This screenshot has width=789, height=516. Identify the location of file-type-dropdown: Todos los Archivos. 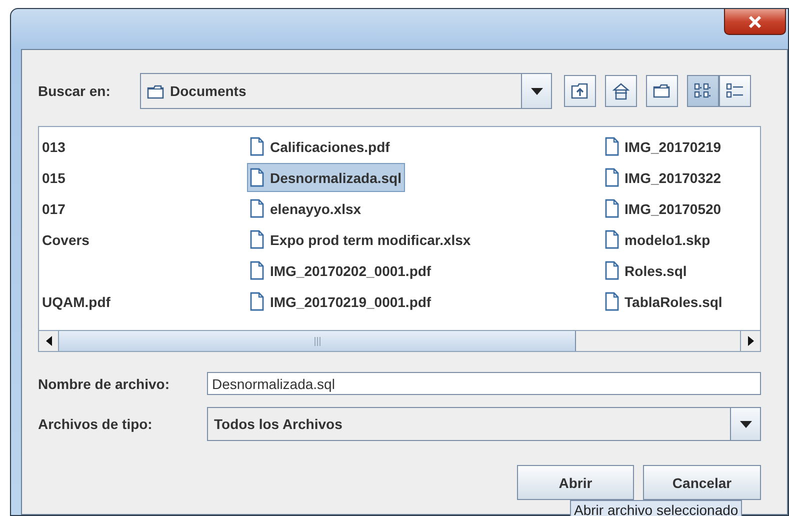
(484, 424).